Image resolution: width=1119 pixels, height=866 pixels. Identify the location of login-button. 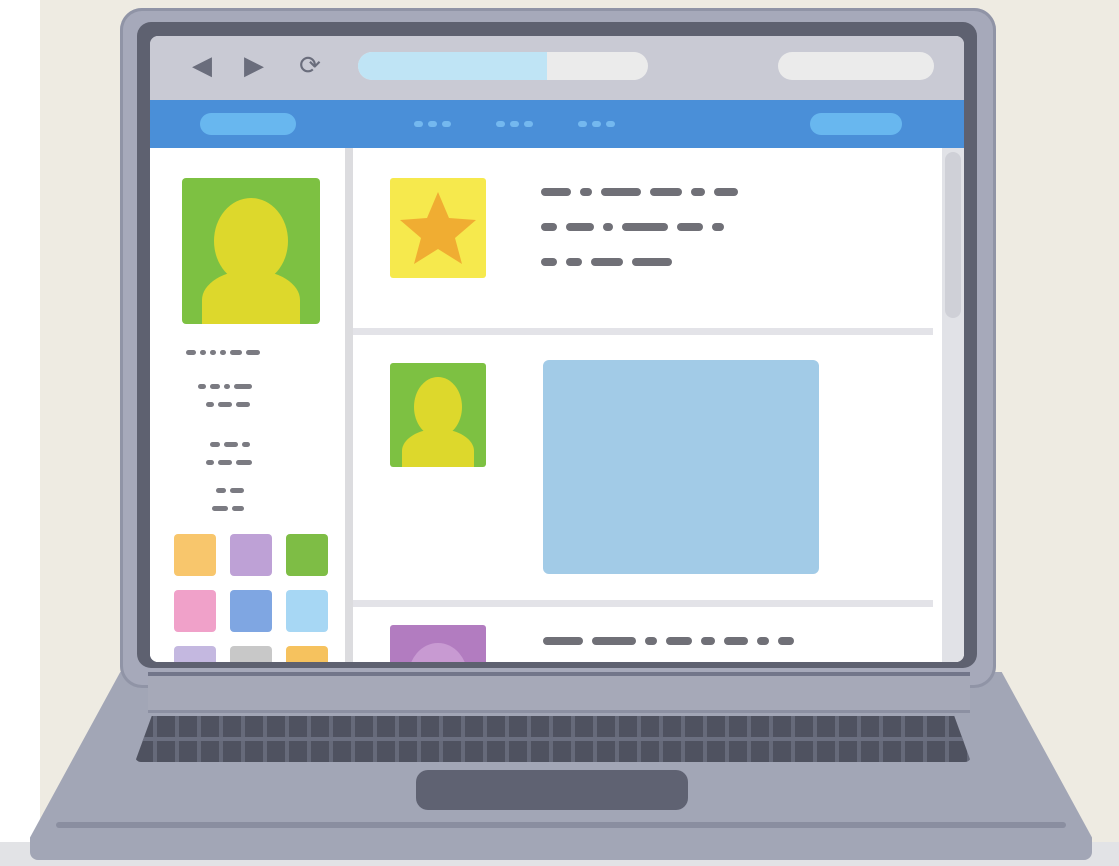
(856, 124).